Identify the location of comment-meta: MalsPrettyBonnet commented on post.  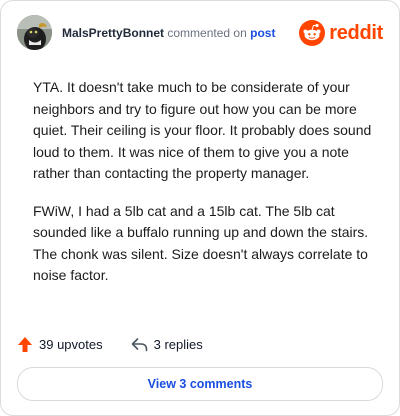
(168, 33).